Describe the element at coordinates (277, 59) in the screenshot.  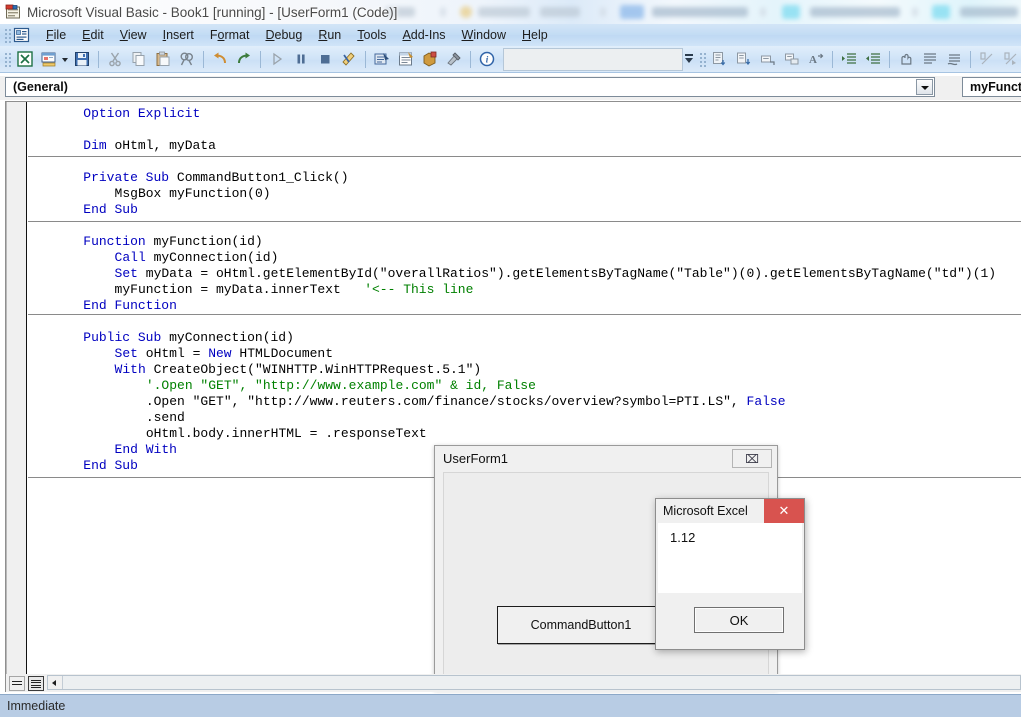
I see `run-icon` at that location.